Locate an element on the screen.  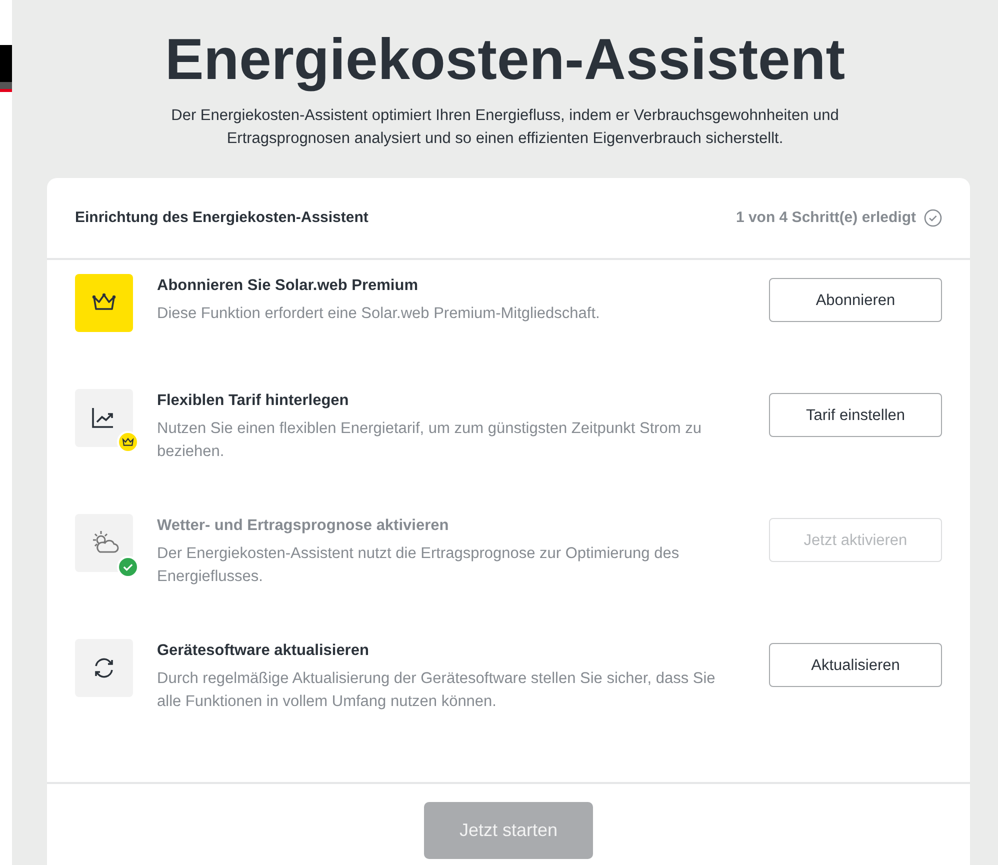
page-description: Der Energiekosten-Assistent optimiert Ihren Energiefluss, indem er Verbrauchsgewohnheiten und Ertragsprognosen analysiert und so einen effizienten Eigenverbrauch sicherstellt. is located at coordinates (505, 128).